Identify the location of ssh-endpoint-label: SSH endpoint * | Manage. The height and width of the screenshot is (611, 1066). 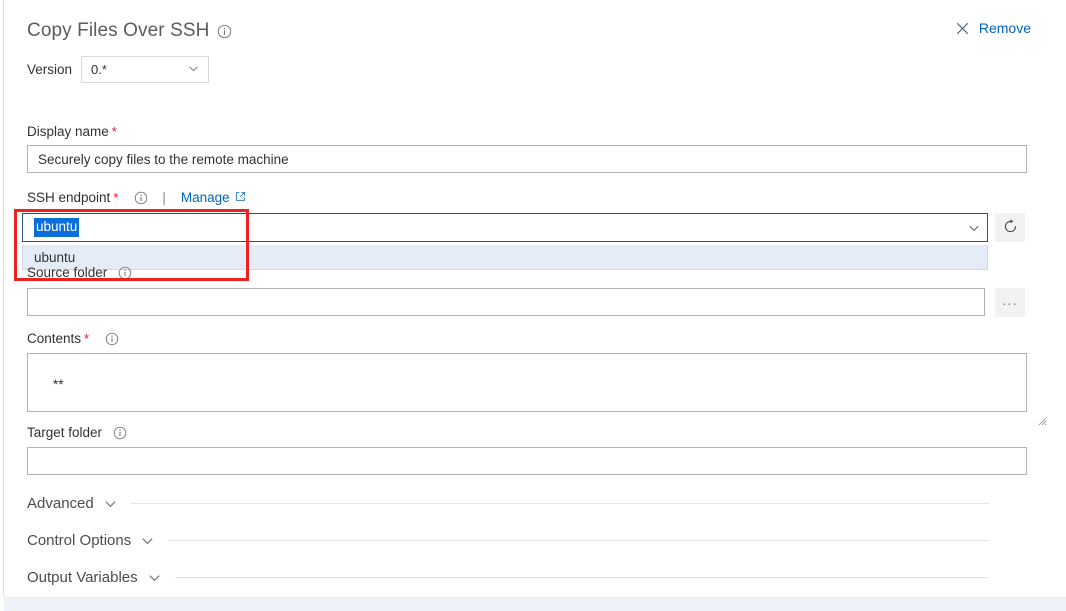
(136, 197).